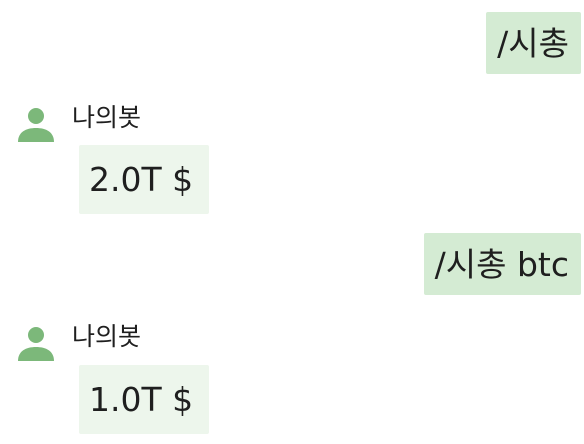 The height and width of the screenshot is (444, 584). I want to click on message-text: 1.0T $, so click(141, 399).